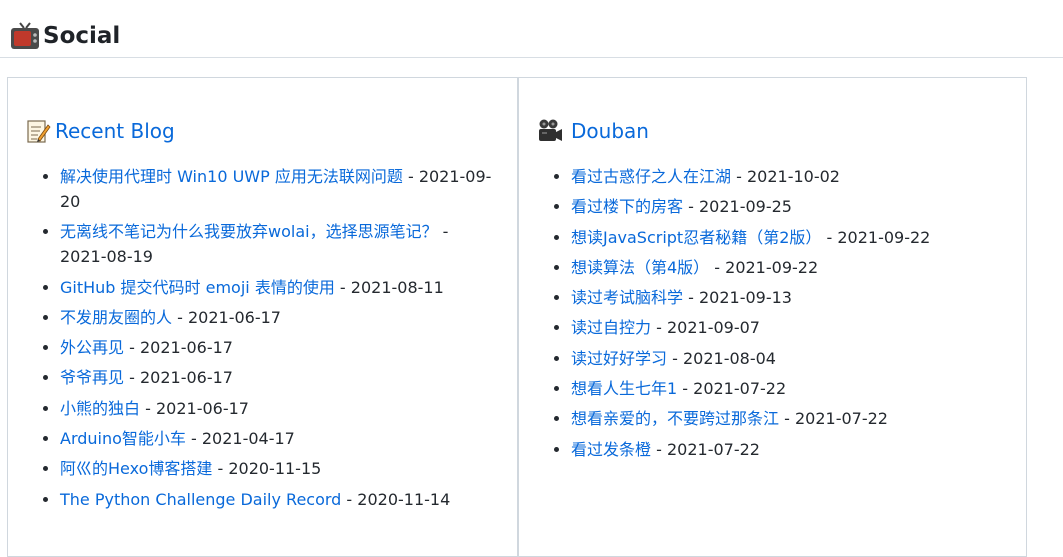 This screenshot has width=1063, height=557. What do you see at coordinates (531, 57) in the screenshot?
I see `heading-divider` at bounding box center [531, 57].